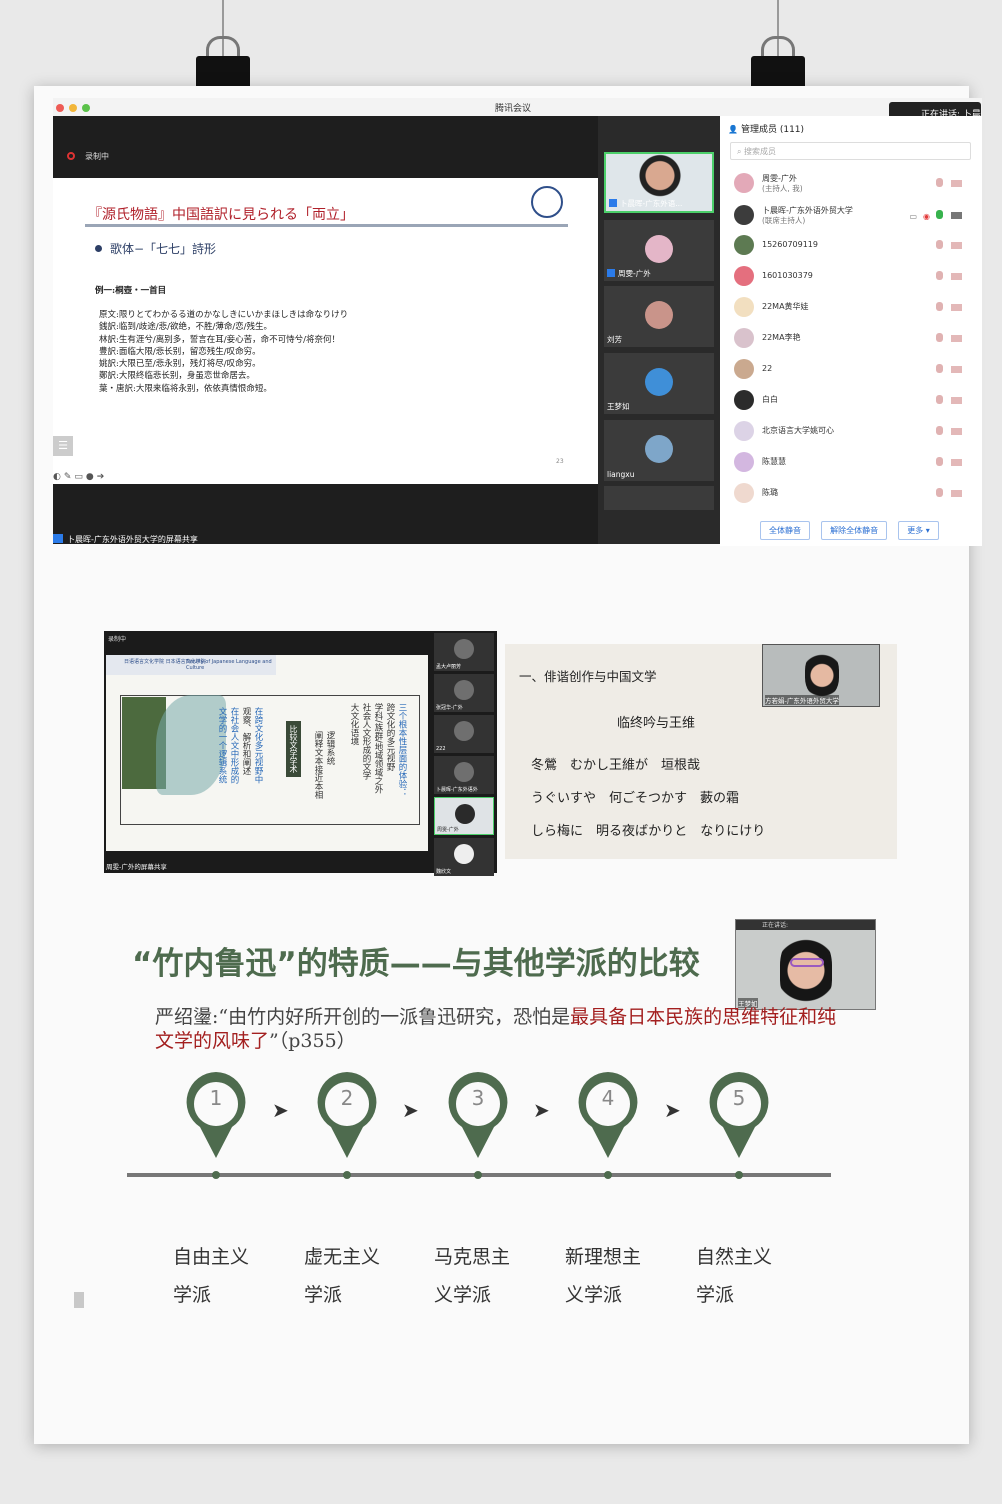 The image size is (1002, 1504). What do you see at coordinates (913, 216) in the screenshot?
I see `screen-share-icon: ▭` at bounding box center [913, 216].